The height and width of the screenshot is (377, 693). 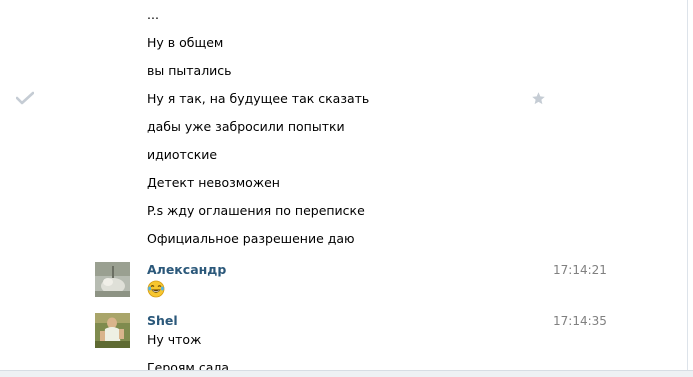 What do you see at coordinates (251, 238) in the screenshot?
I see `message-line: Официальное разрешение даю` at bounding box center [251, 238].